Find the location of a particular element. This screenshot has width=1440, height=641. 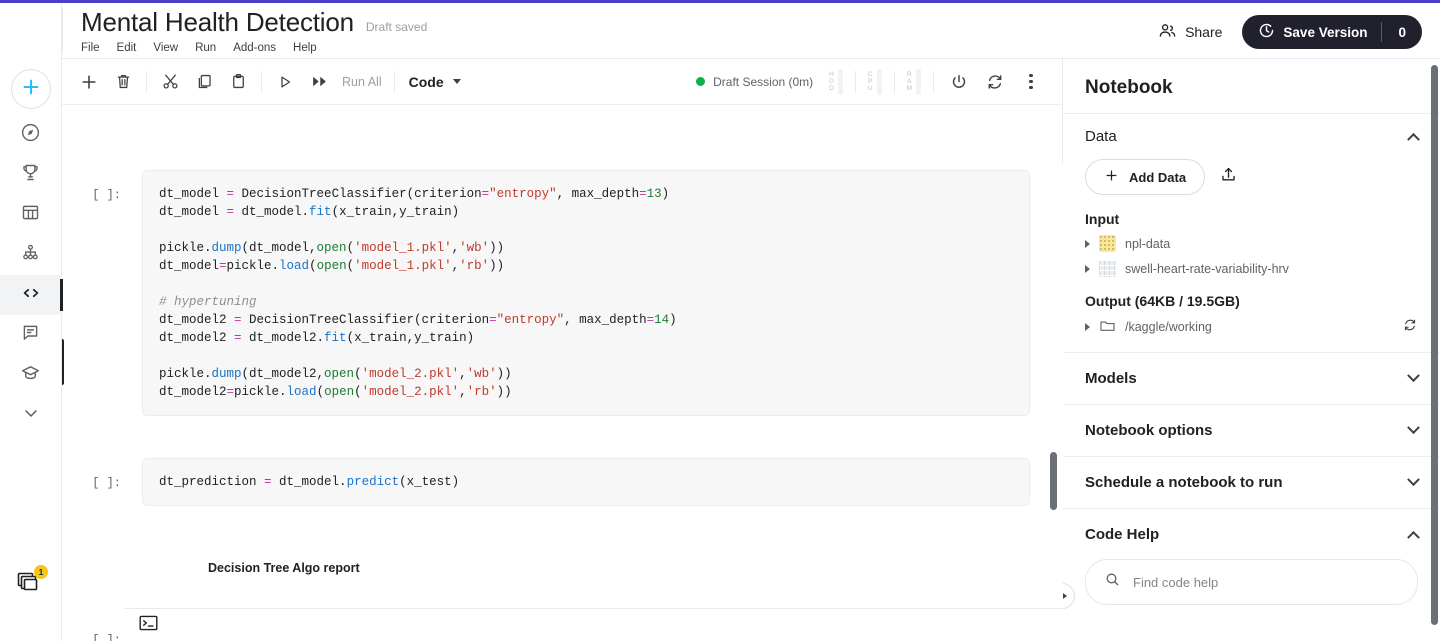

session-status: Draft Session (0m) is located at coordinates (754, 82).